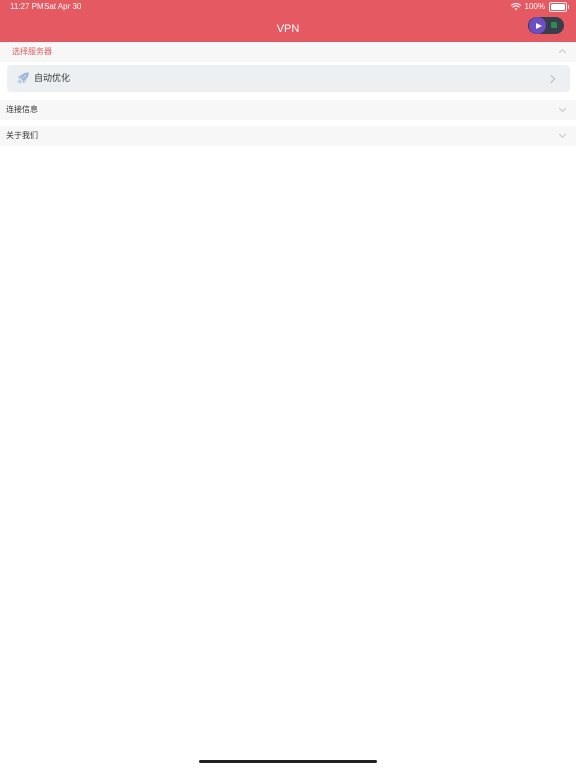  Describe the element at coordinates (22, 135) in the screenshot. I see `section-label-about-us: 关于我们` at that location.